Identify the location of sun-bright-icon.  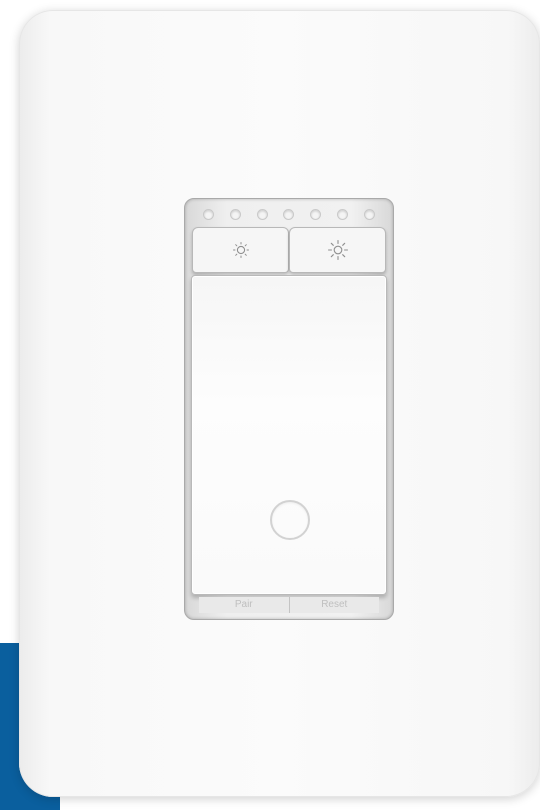
(337, 250).